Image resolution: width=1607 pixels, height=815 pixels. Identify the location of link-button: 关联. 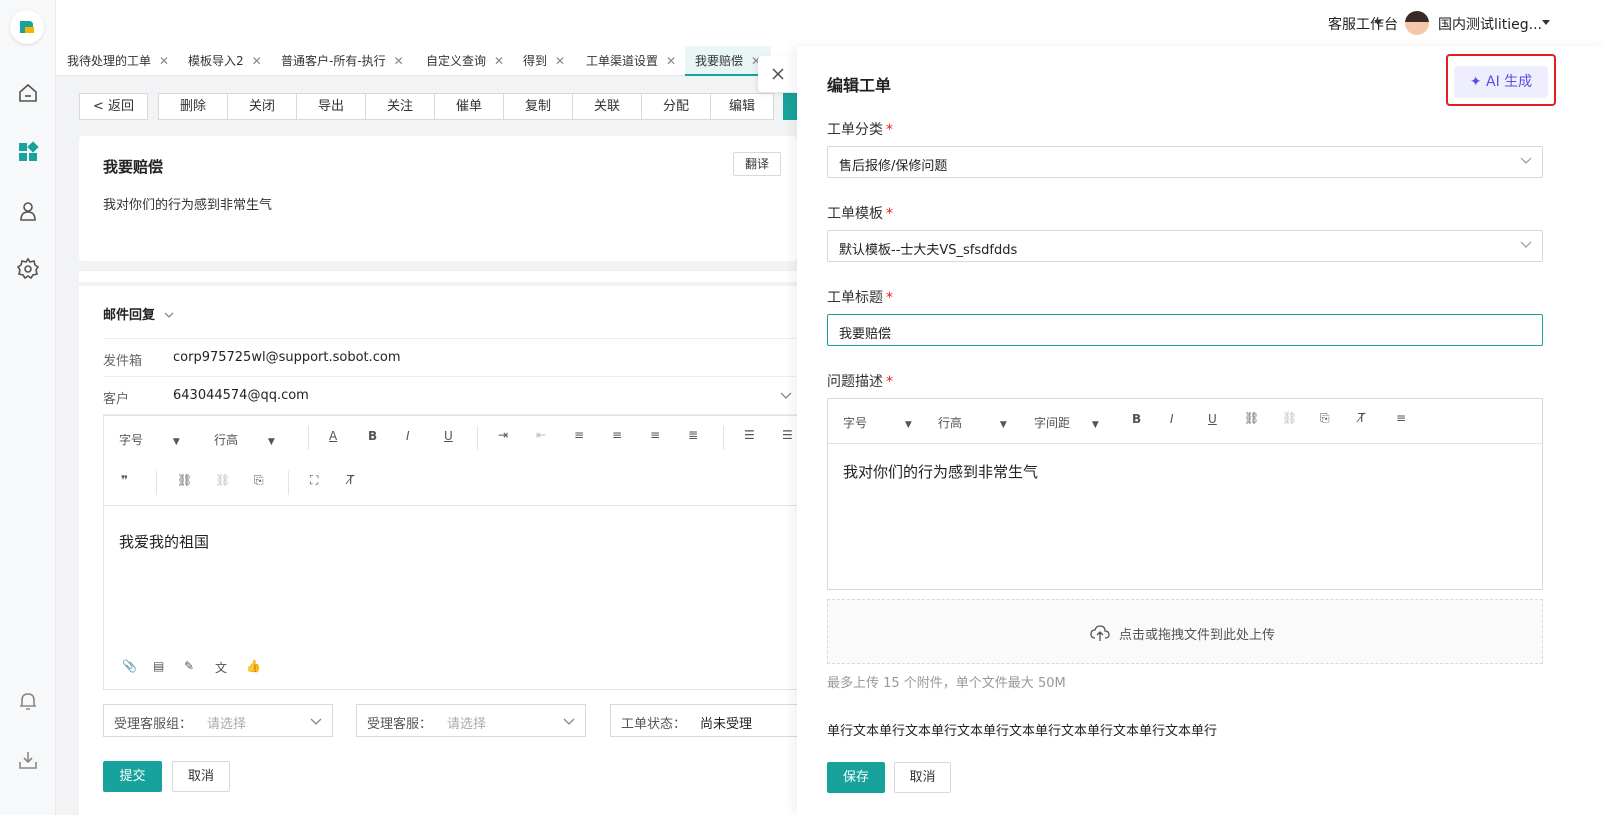
(606, 106).